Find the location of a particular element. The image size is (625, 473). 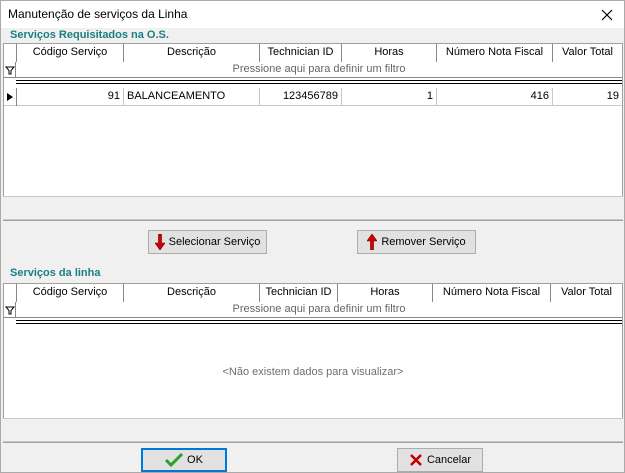

cancel-button: Cancelar is located at coordinates (440, 460).